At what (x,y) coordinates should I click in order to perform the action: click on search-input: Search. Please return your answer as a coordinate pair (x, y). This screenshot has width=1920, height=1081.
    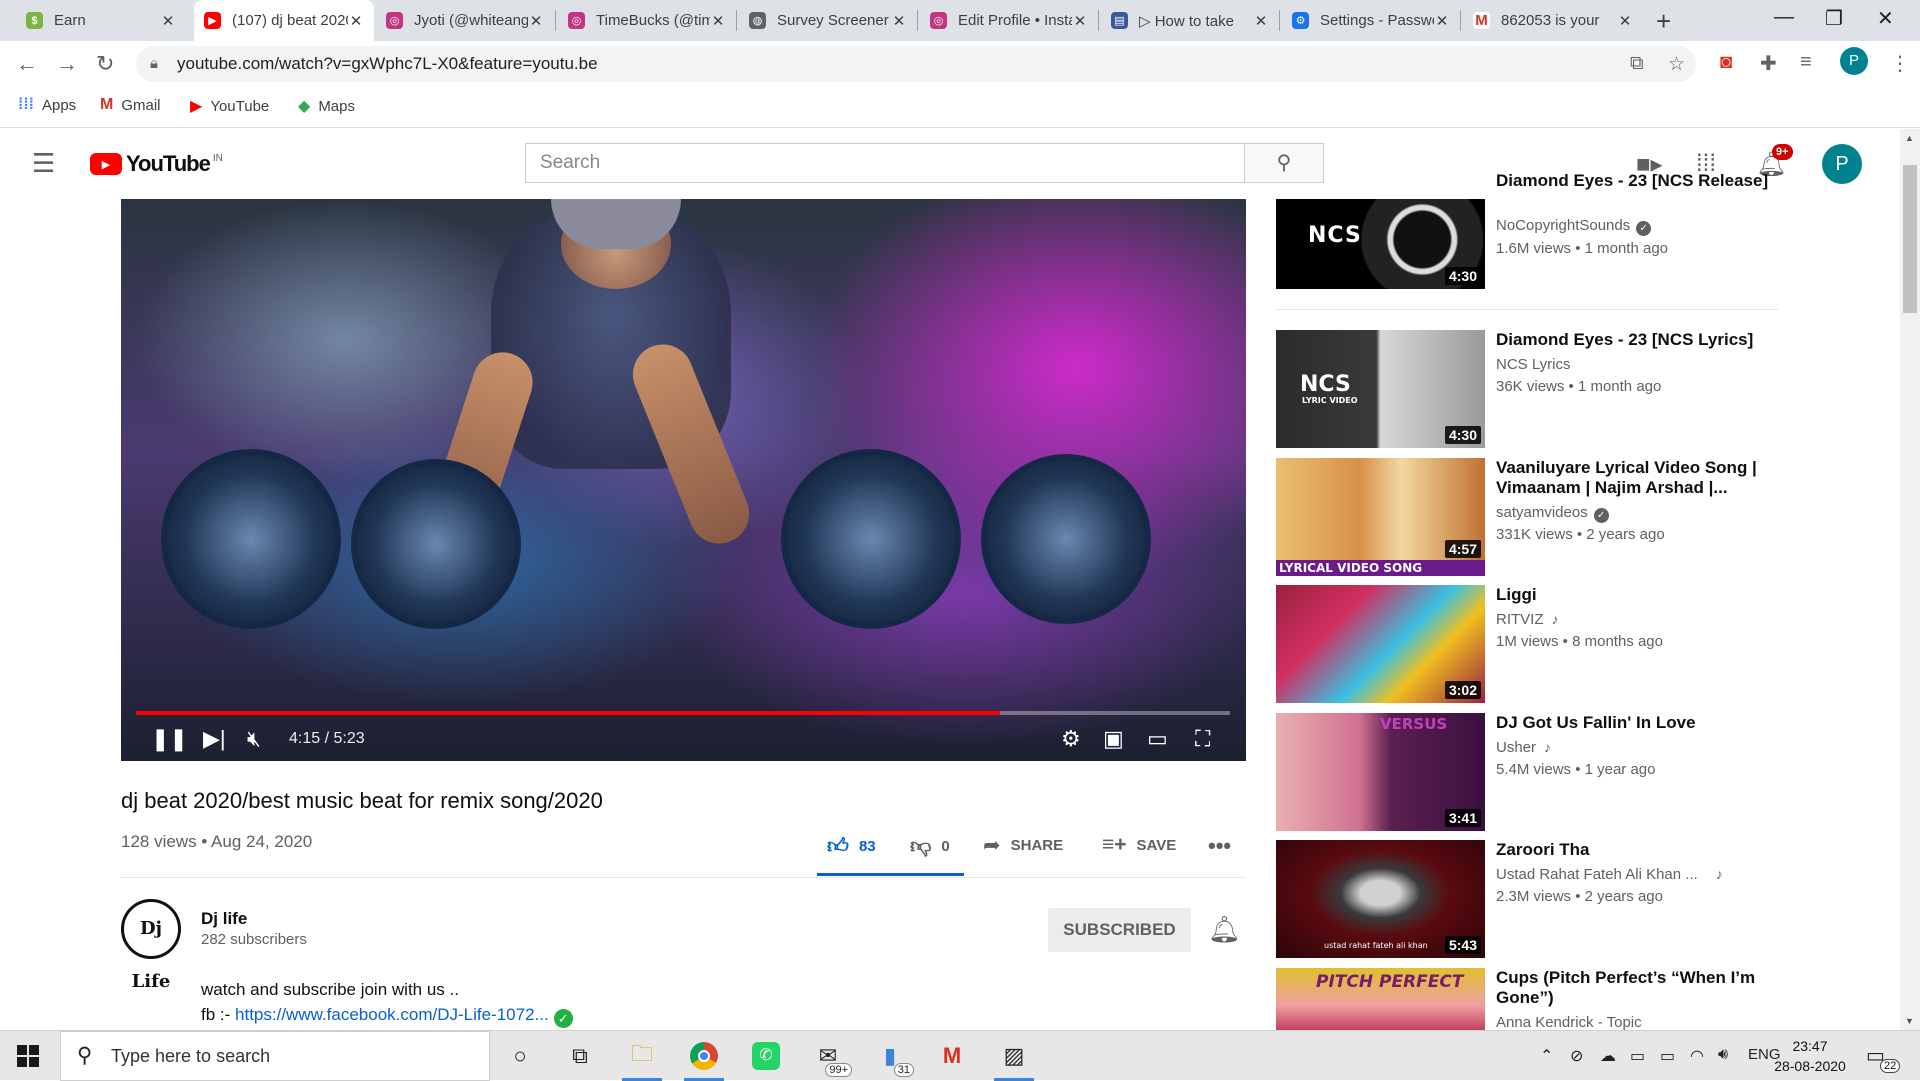
    Looking at the image, I should click on (884, 163).